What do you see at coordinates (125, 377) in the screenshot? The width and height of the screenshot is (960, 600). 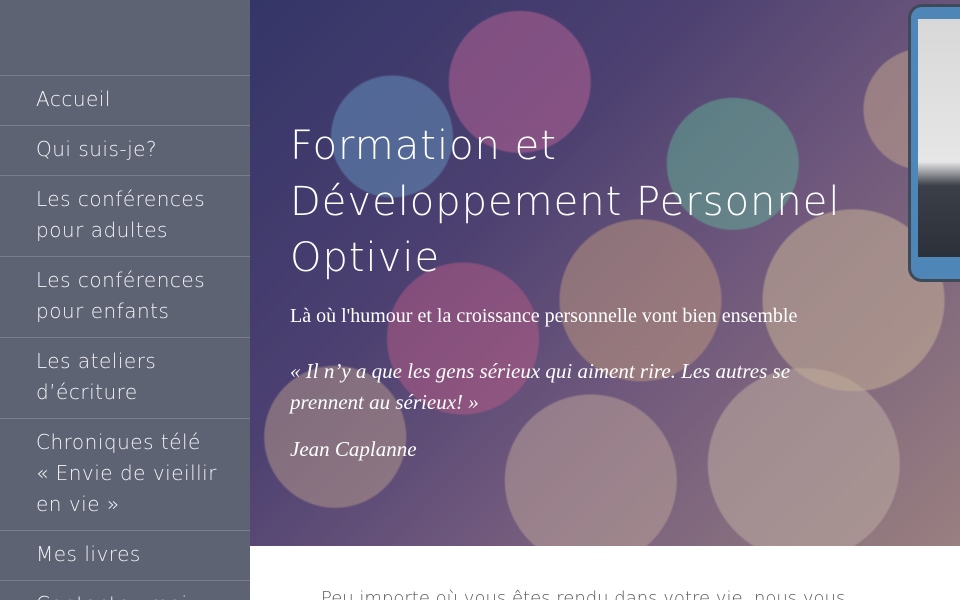 I see `nav-item-ateliers-ecriture: Les ateliers d’écriture` at bounding box center [125, 377].